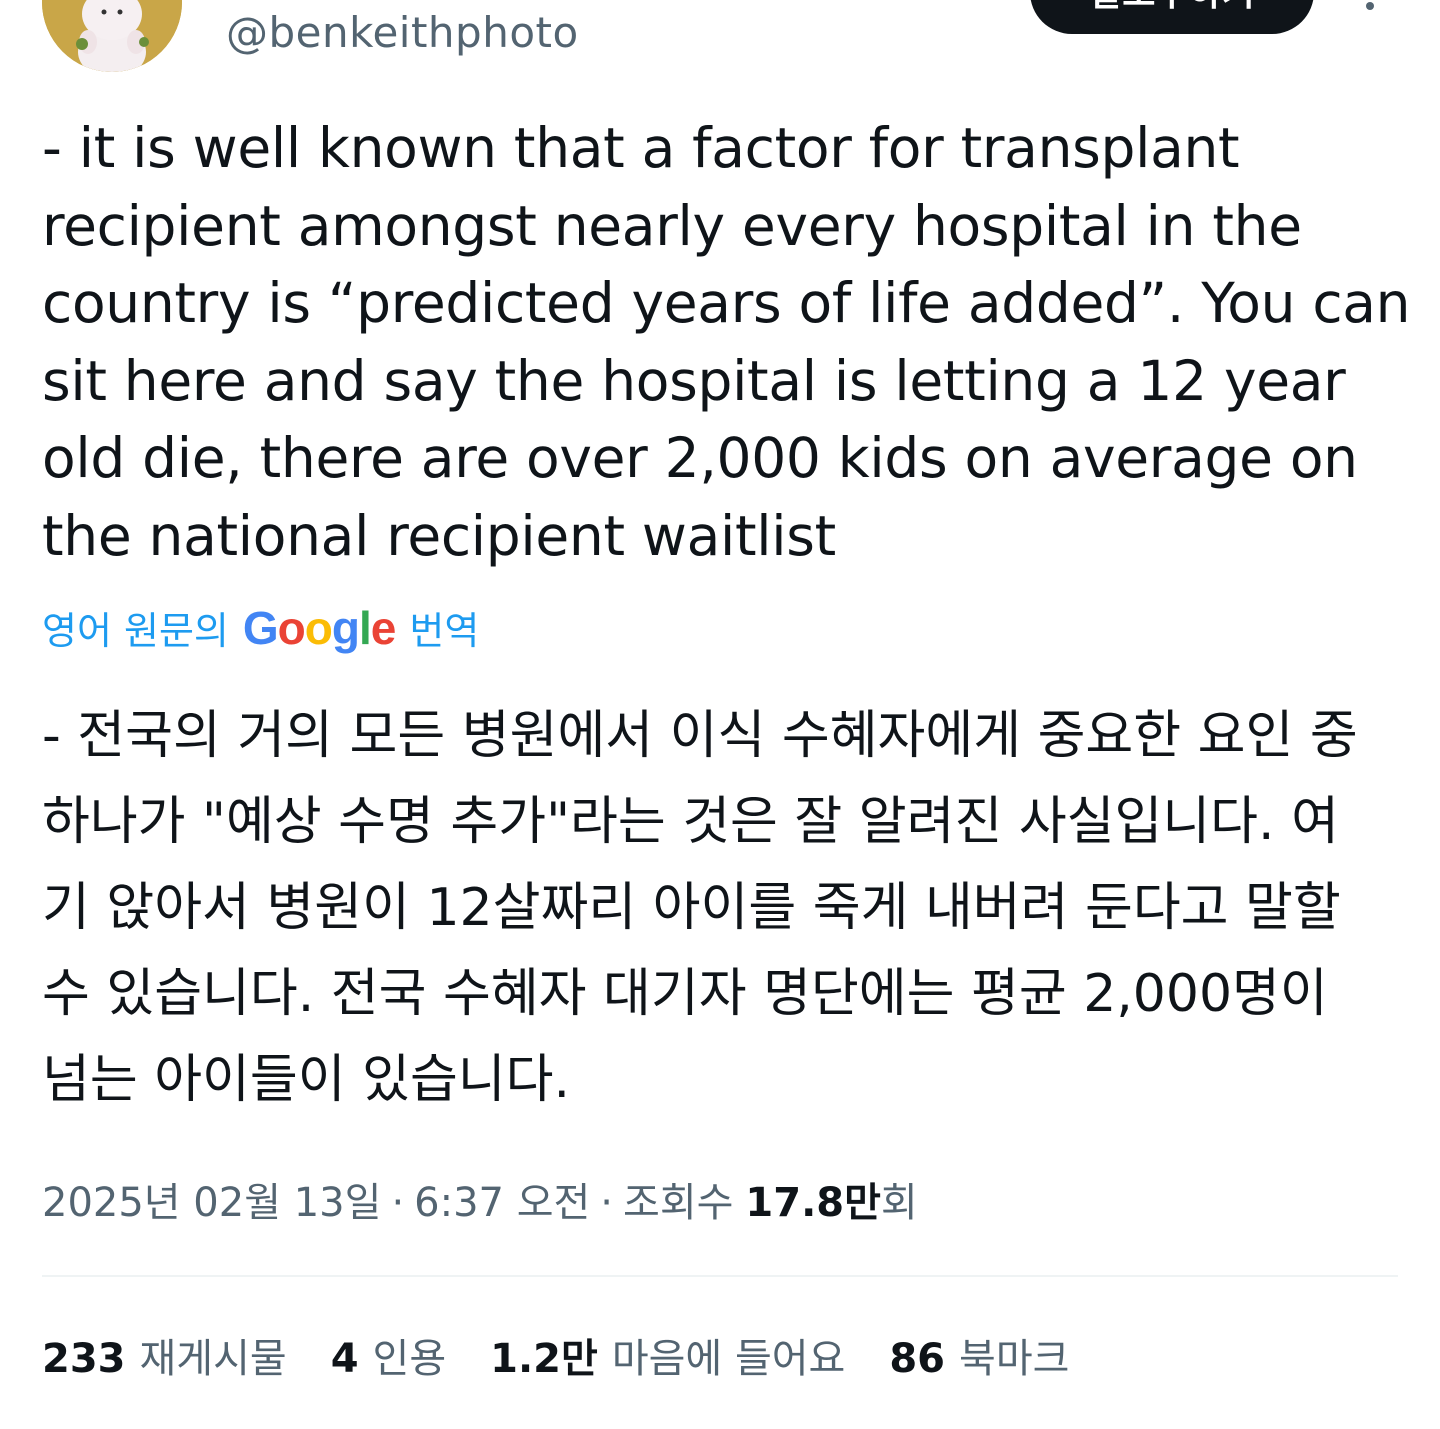  I want to click on cartoon-avatar-icon, so click(112, 36).